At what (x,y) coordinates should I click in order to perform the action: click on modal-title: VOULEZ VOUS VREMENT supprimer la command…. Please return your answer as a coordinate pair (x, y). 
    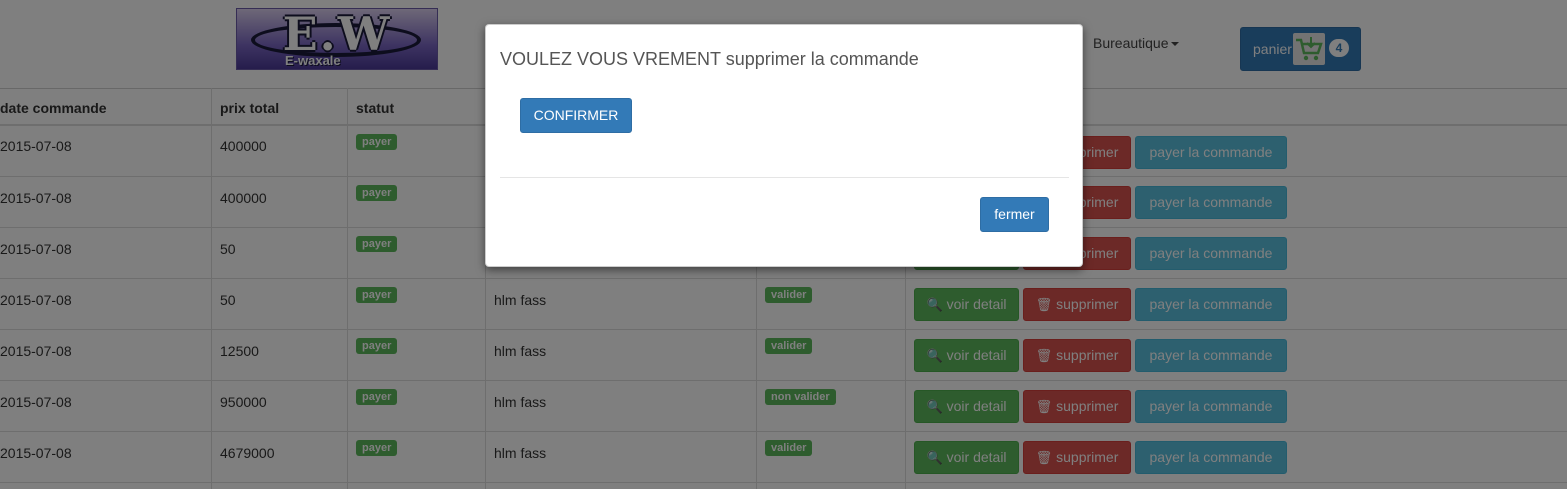
    Looking at the image, I should click on (709, 59).